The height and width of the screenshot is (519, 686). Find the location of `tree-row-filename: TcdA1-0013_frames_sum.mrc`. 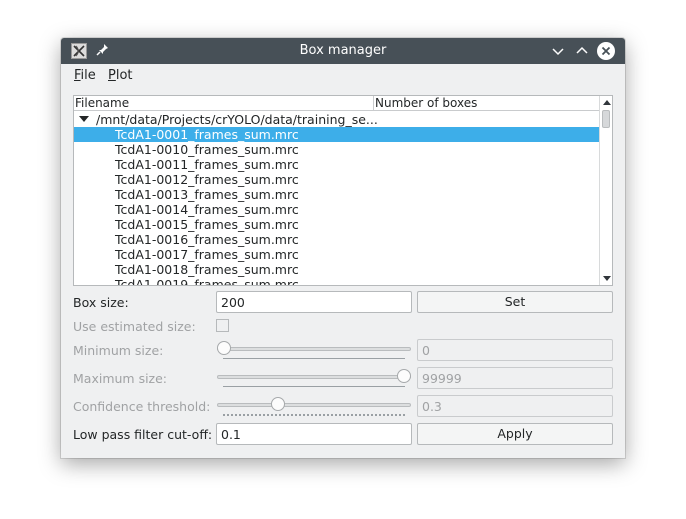

tree-row-filename: TcdA1-0013_frames_sum.mrc is located at coordinates (207, 194).